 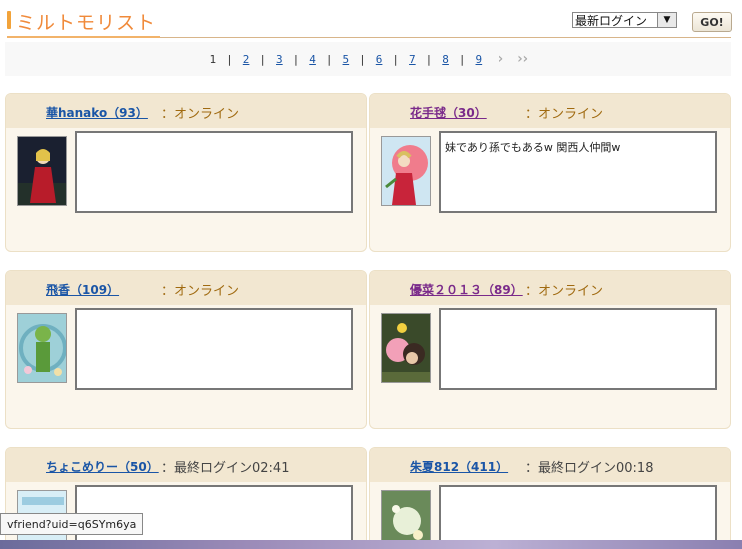 I want to click on pagination: 1 | 2 | 3 | 4 | 5 | 6 | 7 | 8 | 9 › ››, so click(x=368, y=59).